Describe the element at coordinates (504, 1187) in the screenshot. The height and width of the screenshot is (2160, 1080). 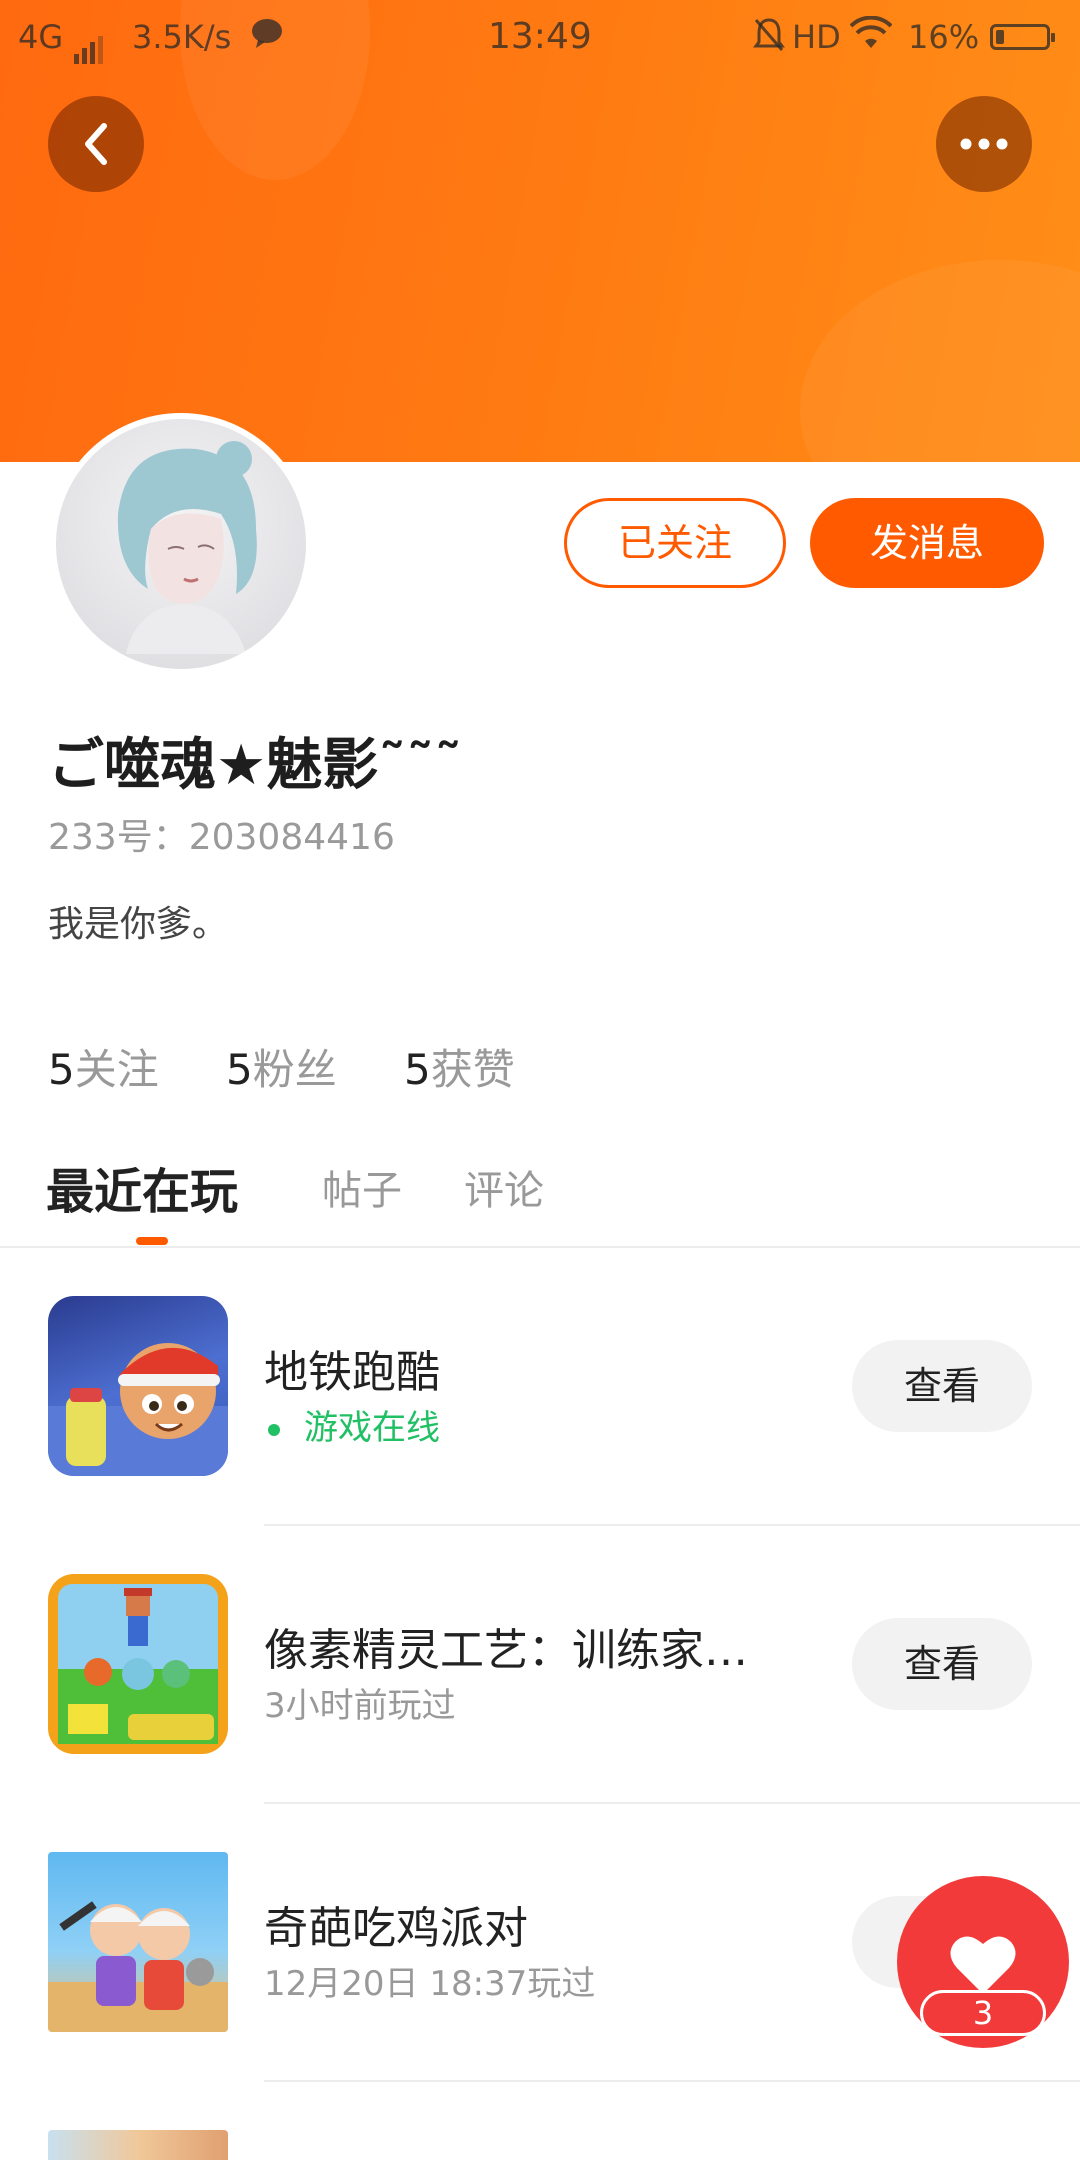
I see `tab-comments: 评论` at that location.